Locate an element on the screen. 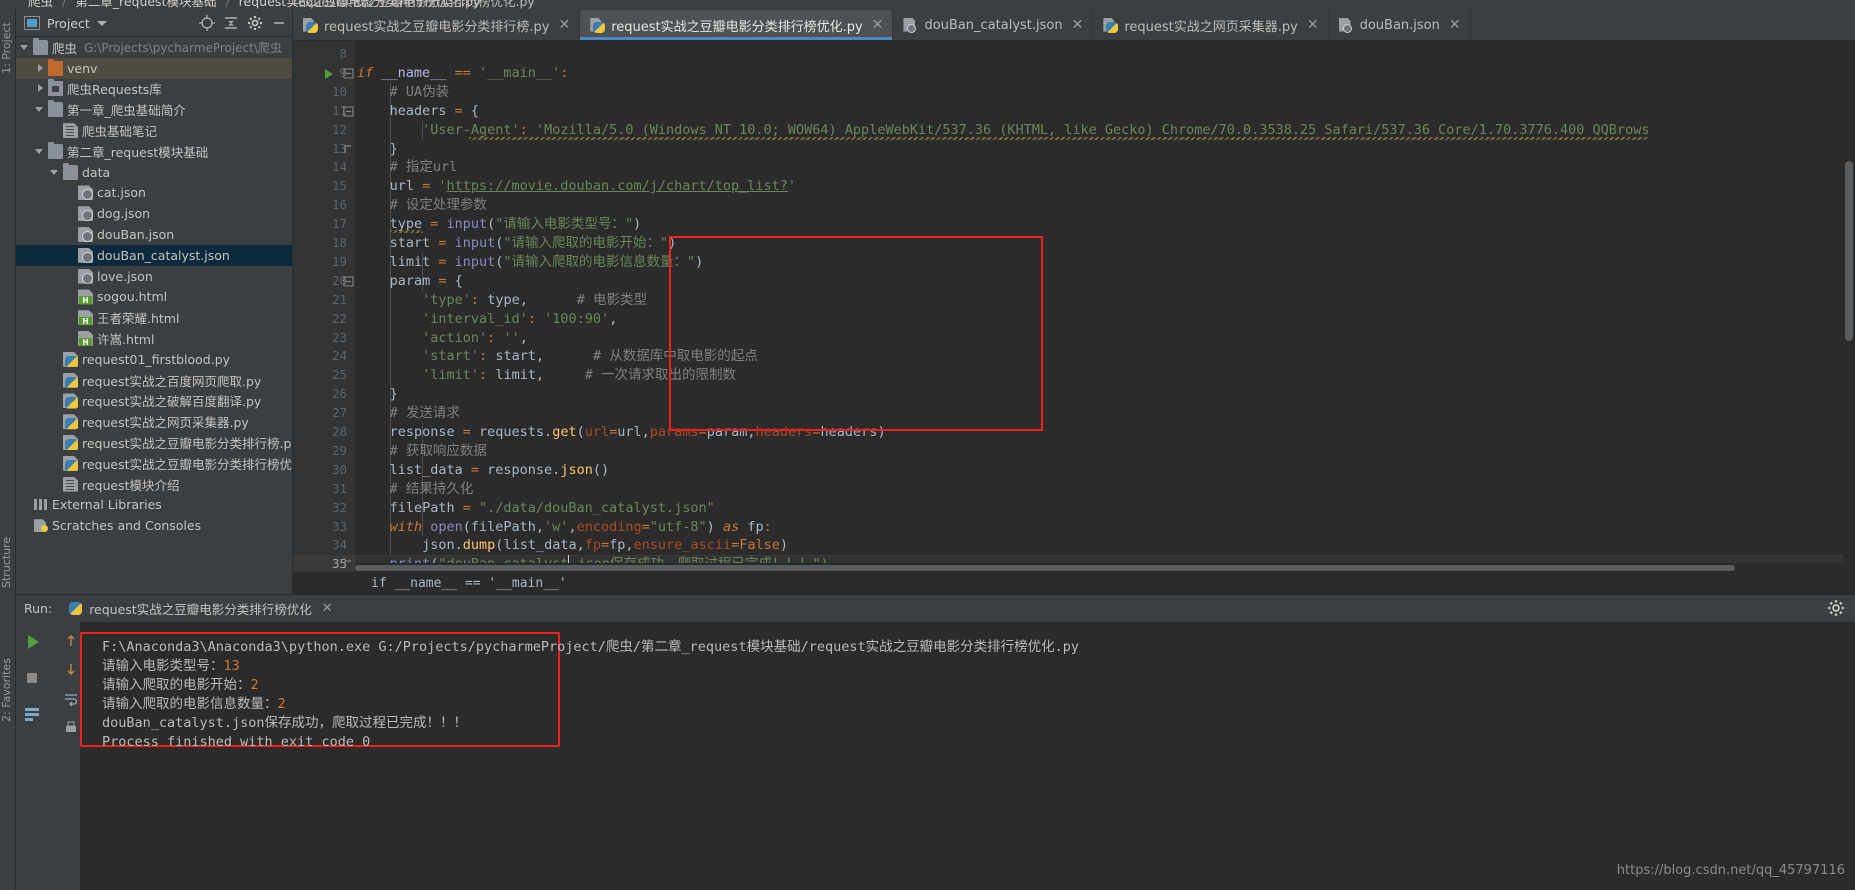 This screenshot has height=890, width=1855. tree-row: 王者荣耀.html is located at coordinates (154, 317).